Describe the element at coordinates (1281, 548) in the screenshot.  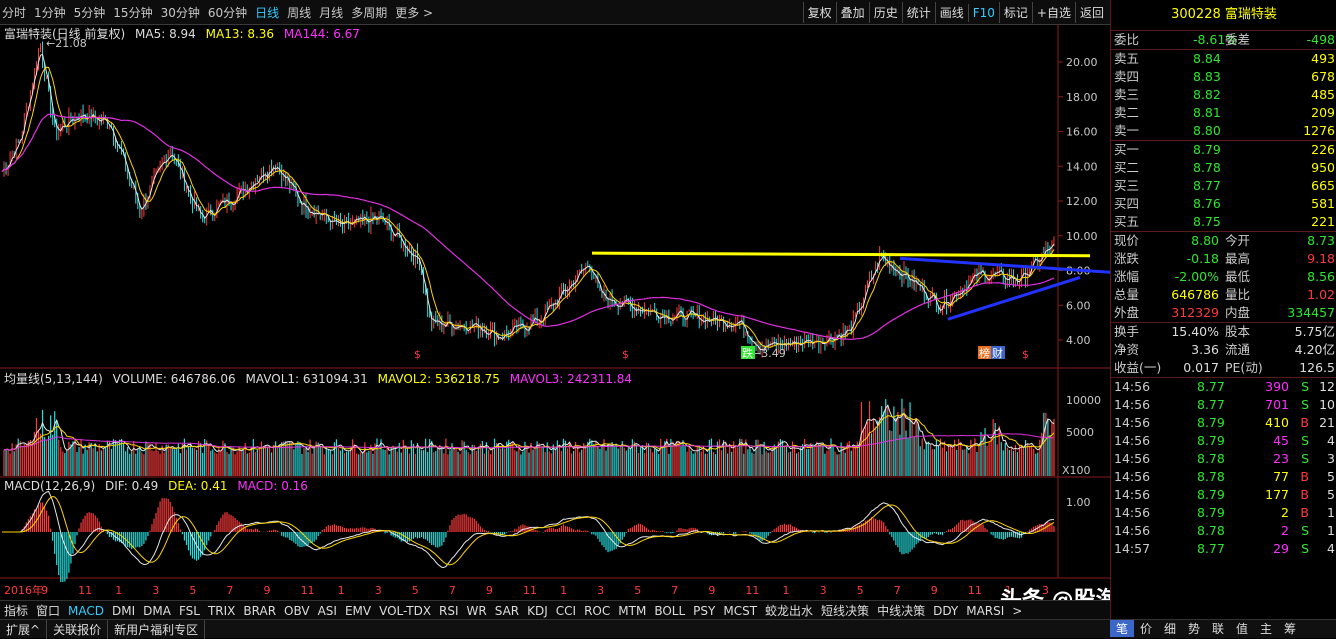
I see `tick-volume: 29` at that location.